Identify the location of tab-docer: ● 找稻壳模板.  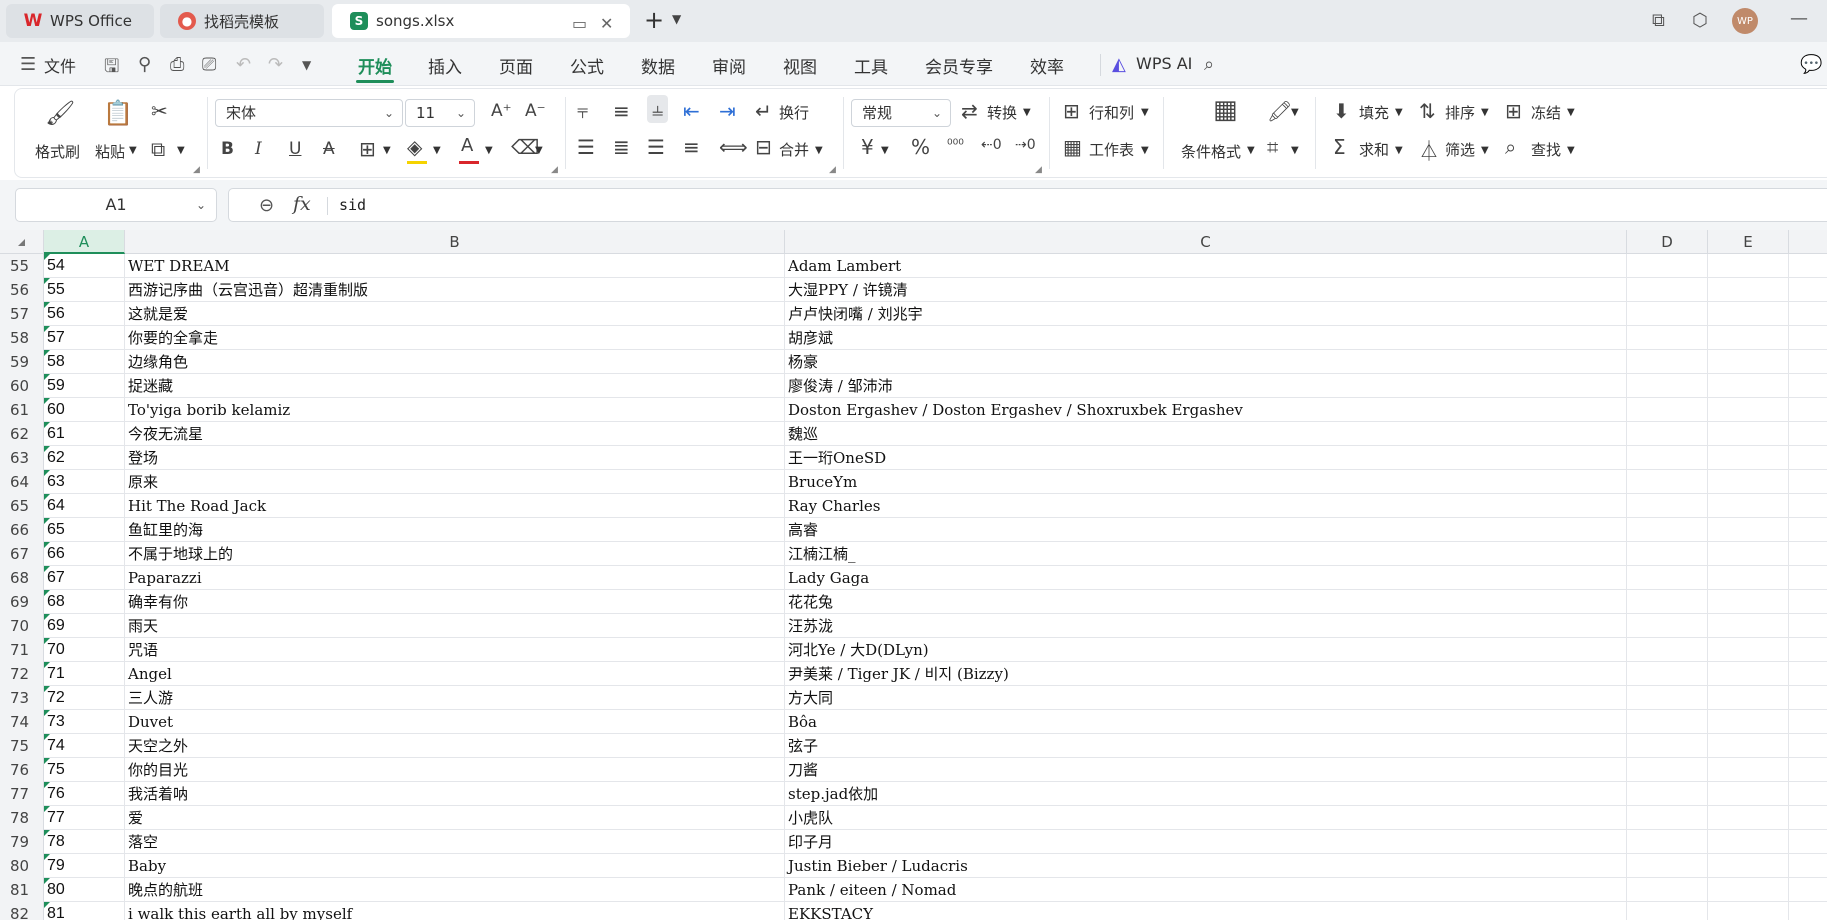
(242, 21).